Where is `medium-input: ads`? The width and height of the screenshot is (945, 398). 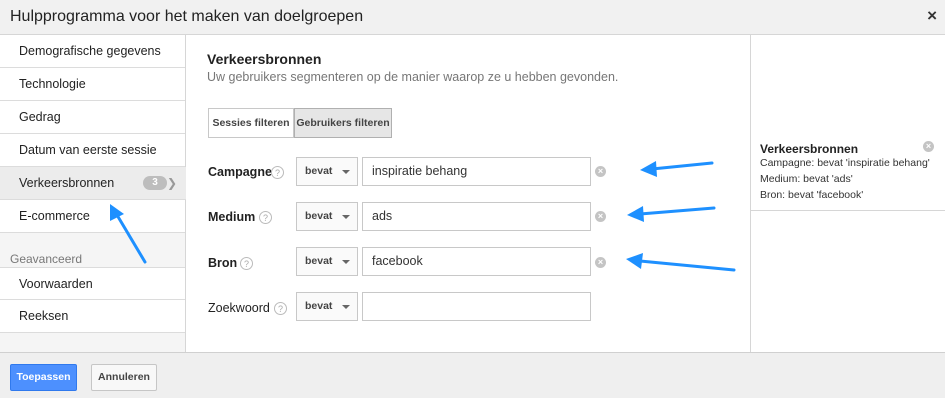
medium-input: ads is located at coordinates (476, 216).